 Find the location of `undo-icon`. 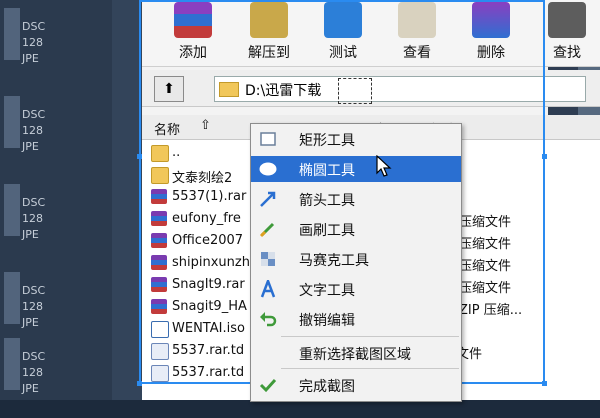

undo-icon is located at coordinates (268, 319).